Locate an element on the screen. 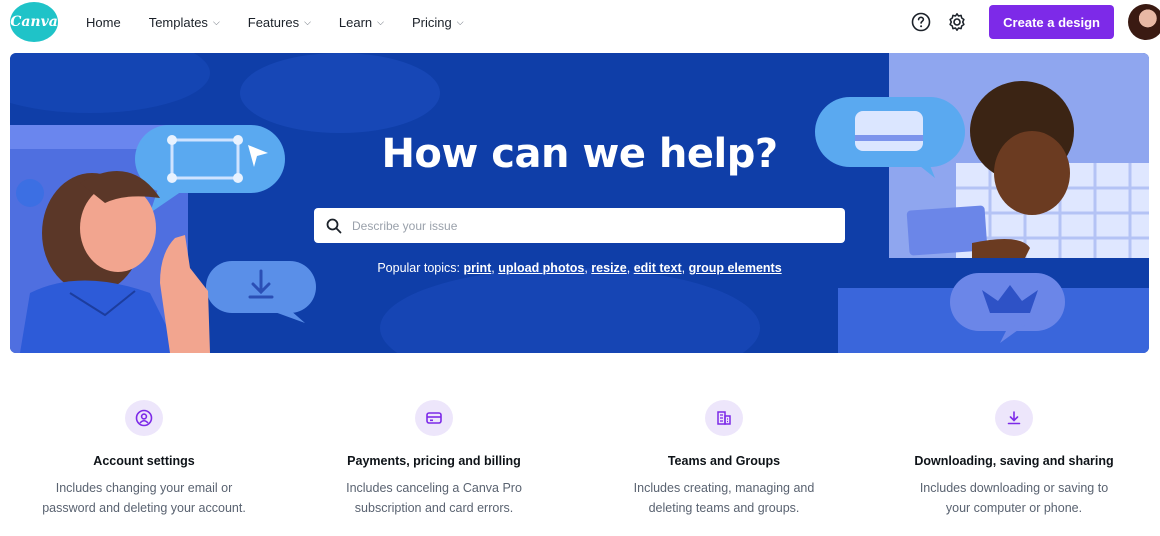  description-line: deleting teams and groups. is located at coordinates (724, 508).